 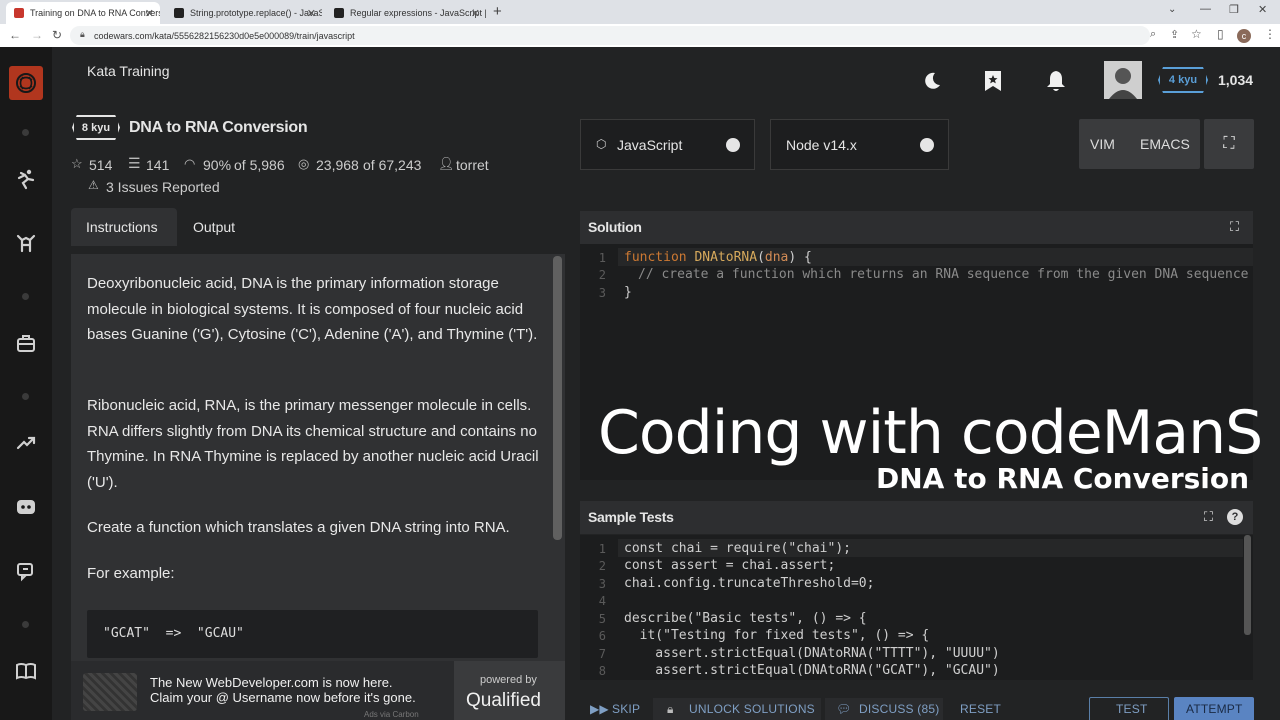 What do you see at coordinates (1183, 80) in the screenshot?
I see `rank-badge: 4 kyu` at bounding box center [1183, 80].